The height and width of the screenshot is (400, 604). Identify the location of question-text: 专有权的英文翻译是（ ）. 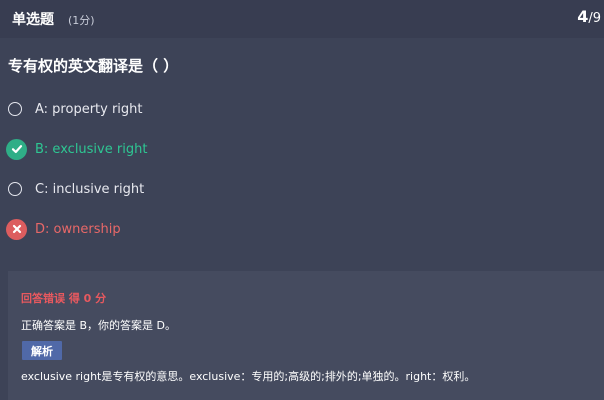
(93, 66).